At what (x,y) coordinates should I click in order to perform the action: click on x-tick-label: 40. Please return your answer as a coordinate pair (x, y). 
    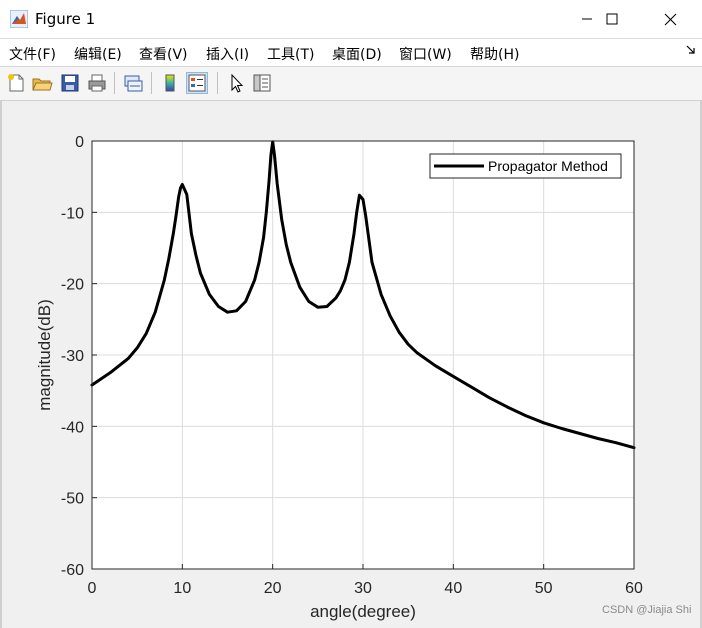
    Looking at the image, I should click on (453, 588).